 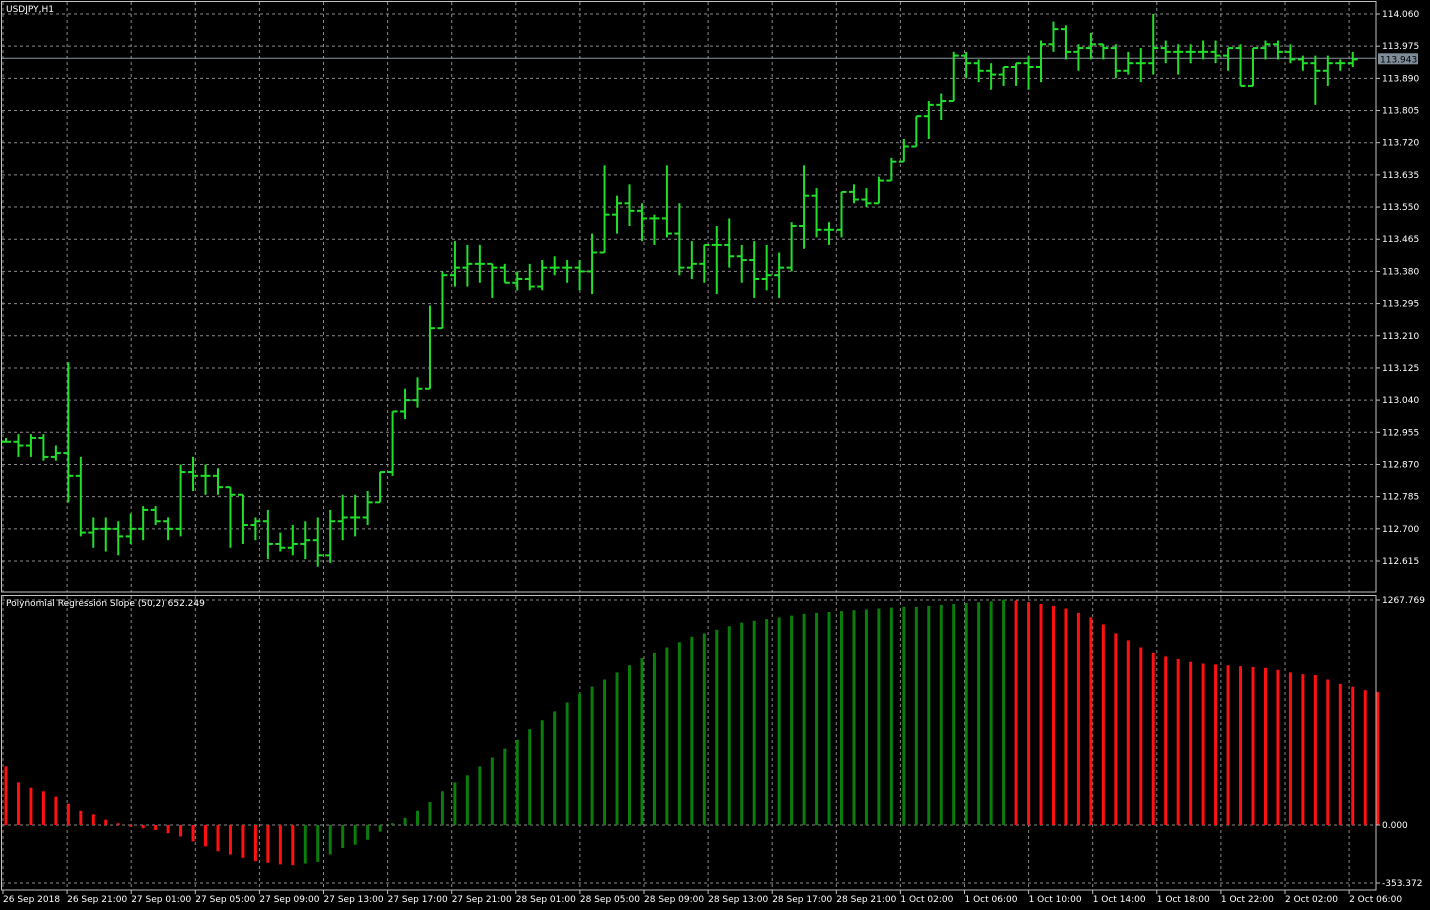 What do you see at coordinates (418, 900) in the screenshot?
I see `time-axis-label: 27 Sep 17:00` at bounding box center [418, 900].